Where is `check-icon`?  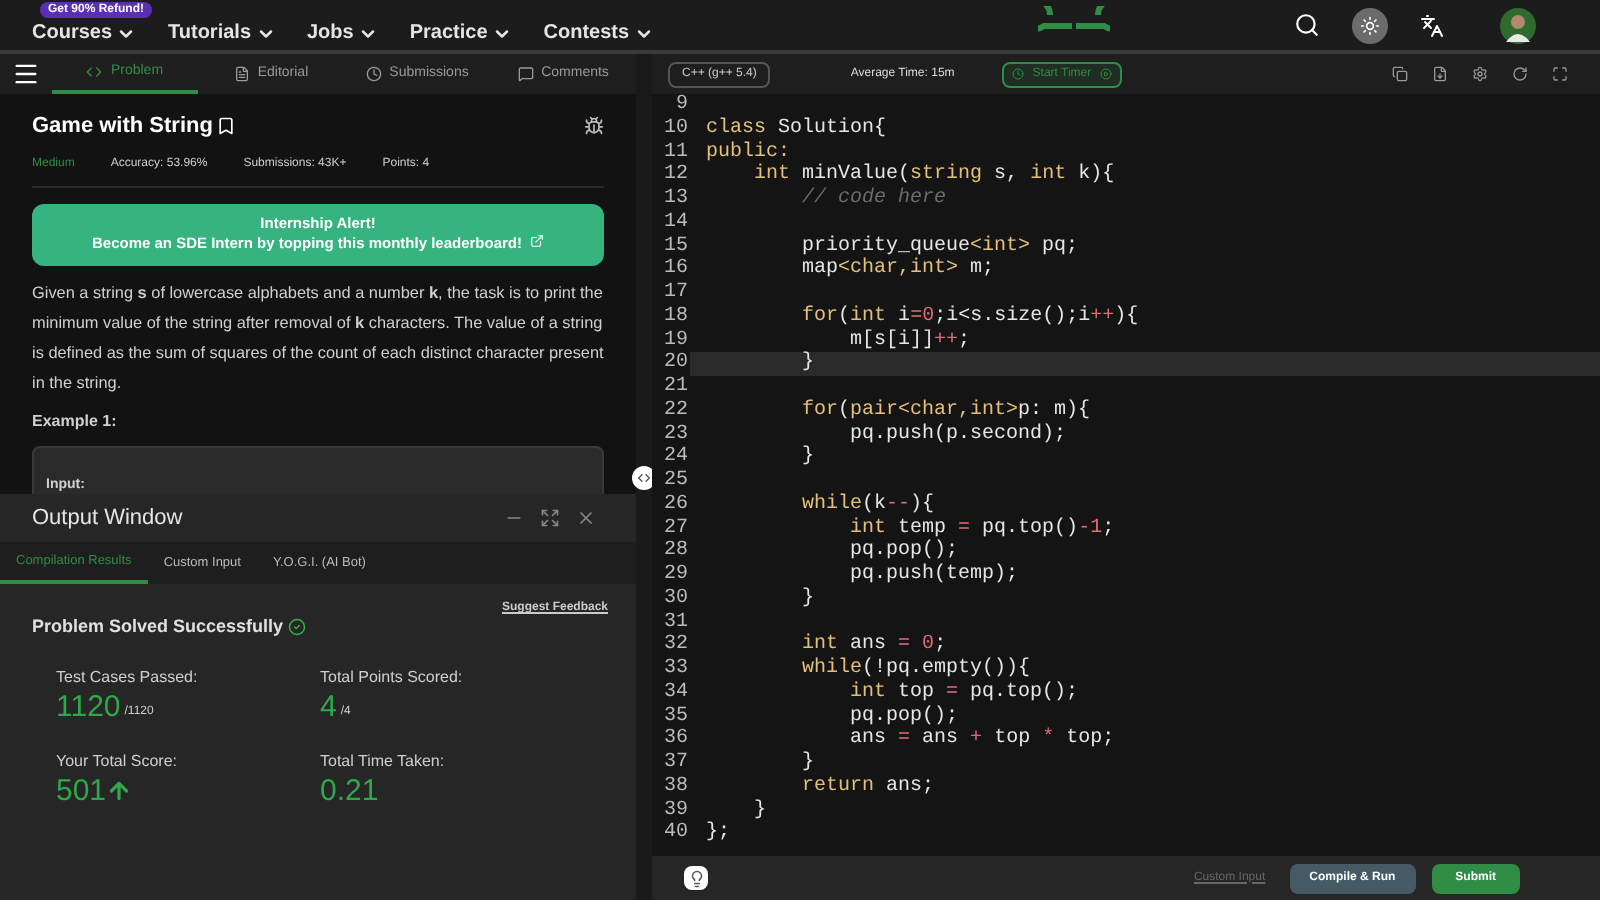 check-icon is located at coordinates (296, 627).